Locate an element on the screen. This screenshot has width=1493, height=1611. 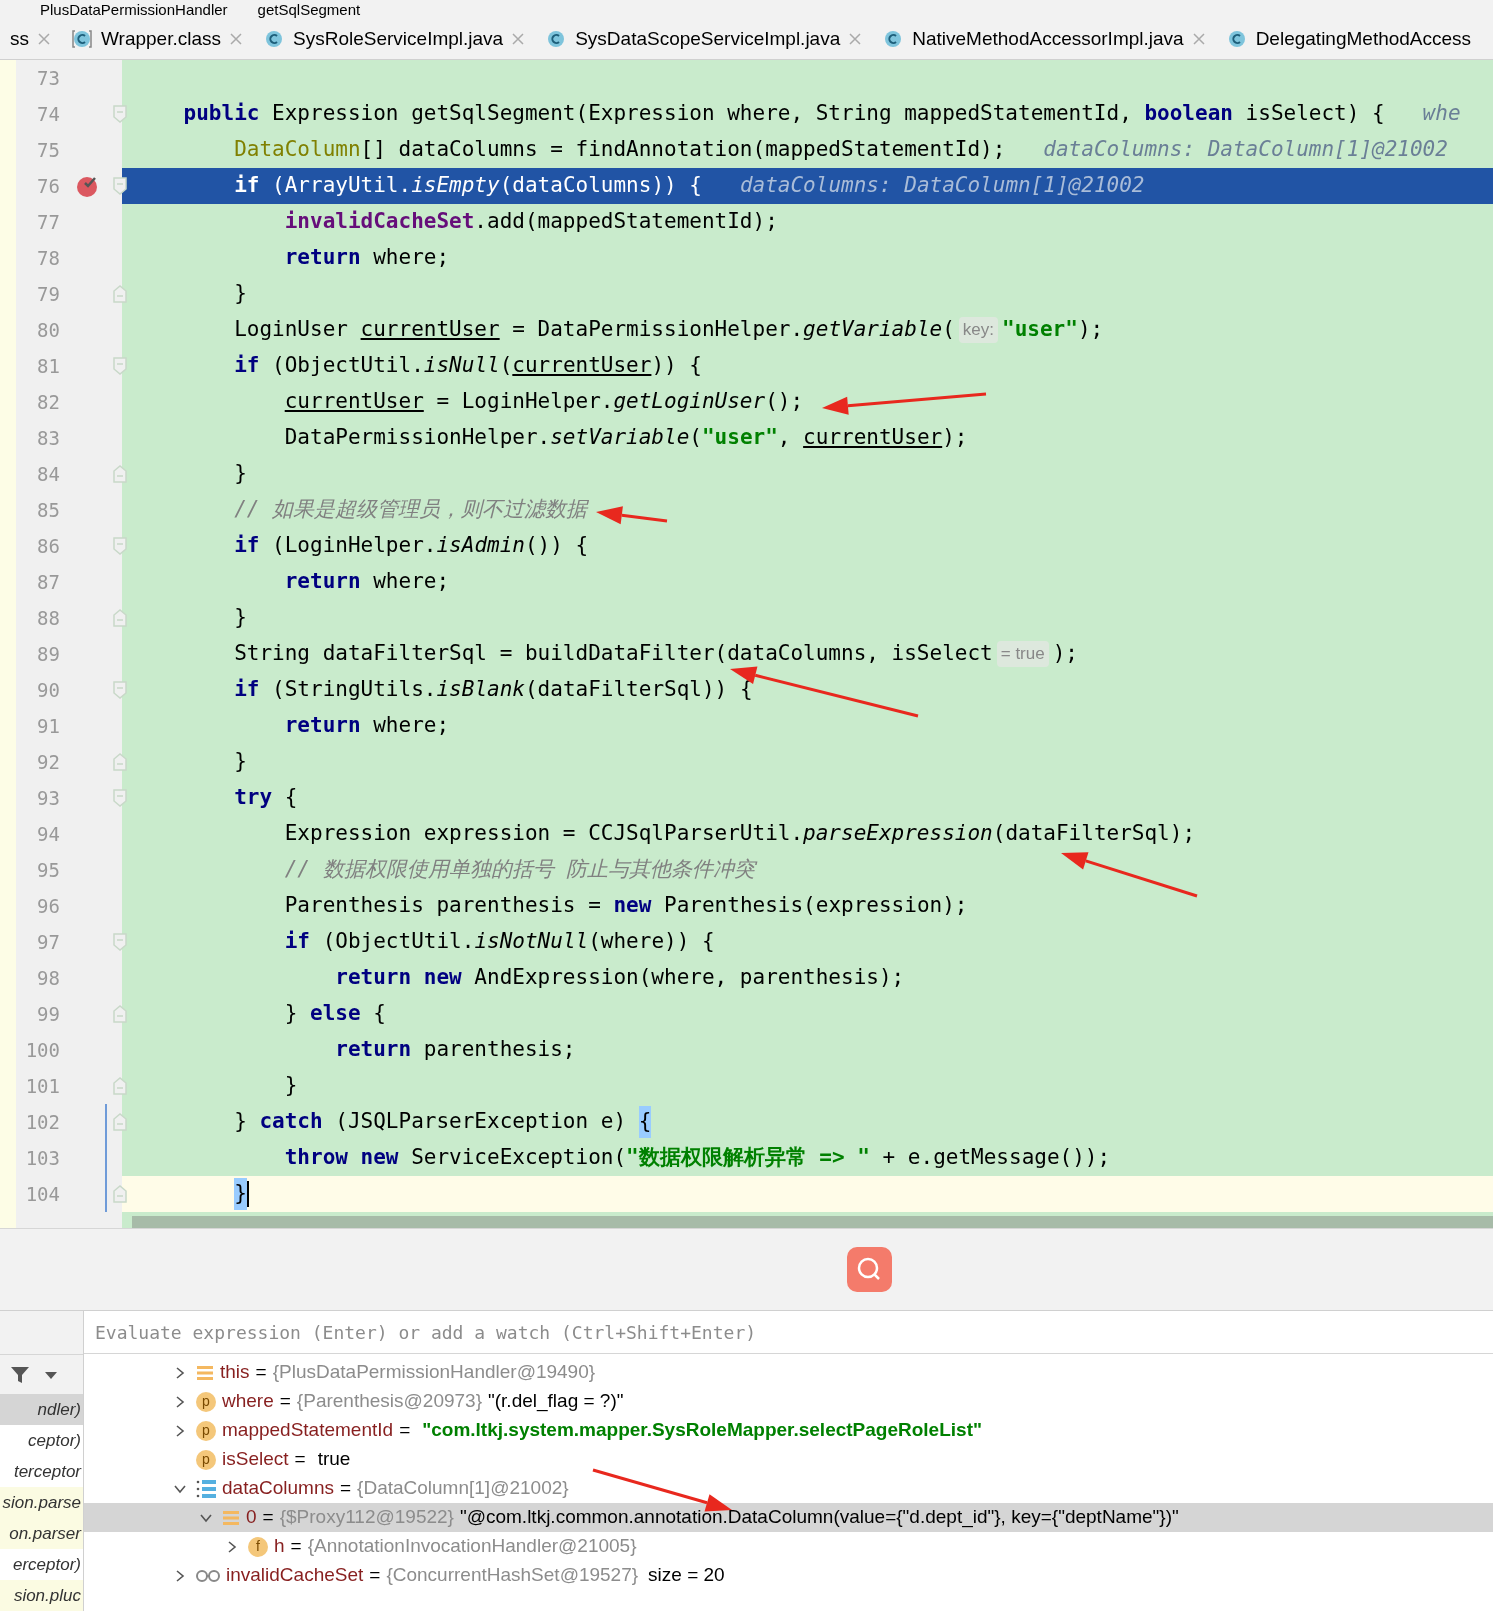
code-token: else is located at coordinates (335, 1014).